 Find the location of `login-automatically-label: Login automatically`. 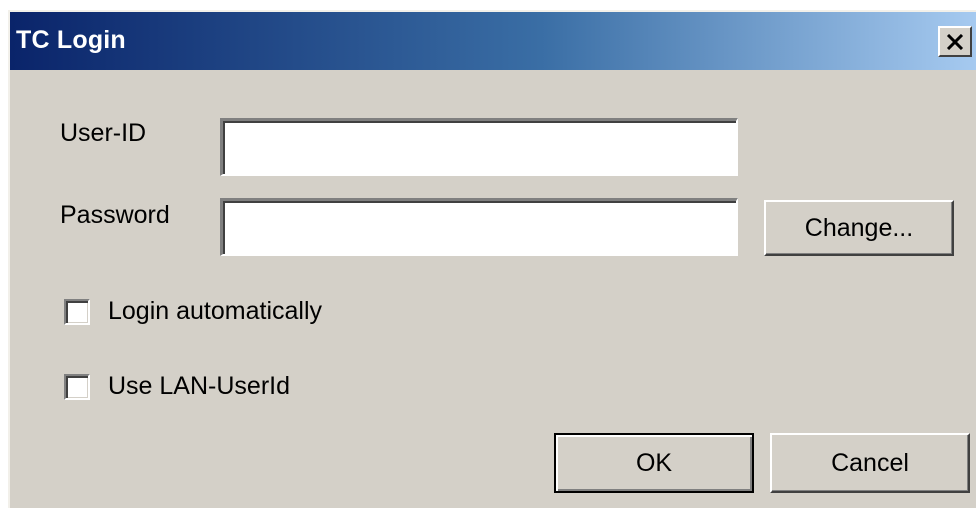

login-automatically-label: Login automatically is located at coordinates (215, 311).